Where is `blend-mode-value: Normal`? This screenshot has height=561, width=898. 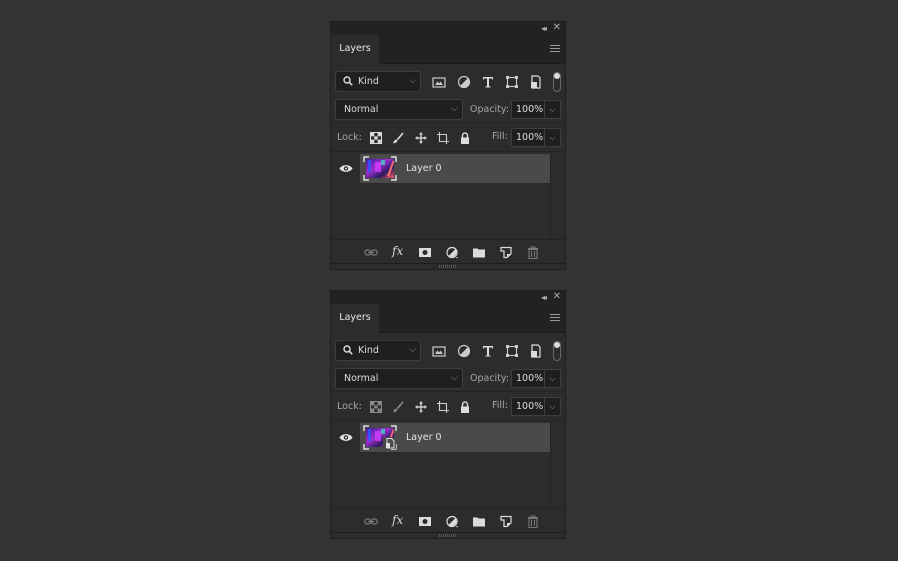 blend-mode-value: Normal is located at coordinates (361, 109).